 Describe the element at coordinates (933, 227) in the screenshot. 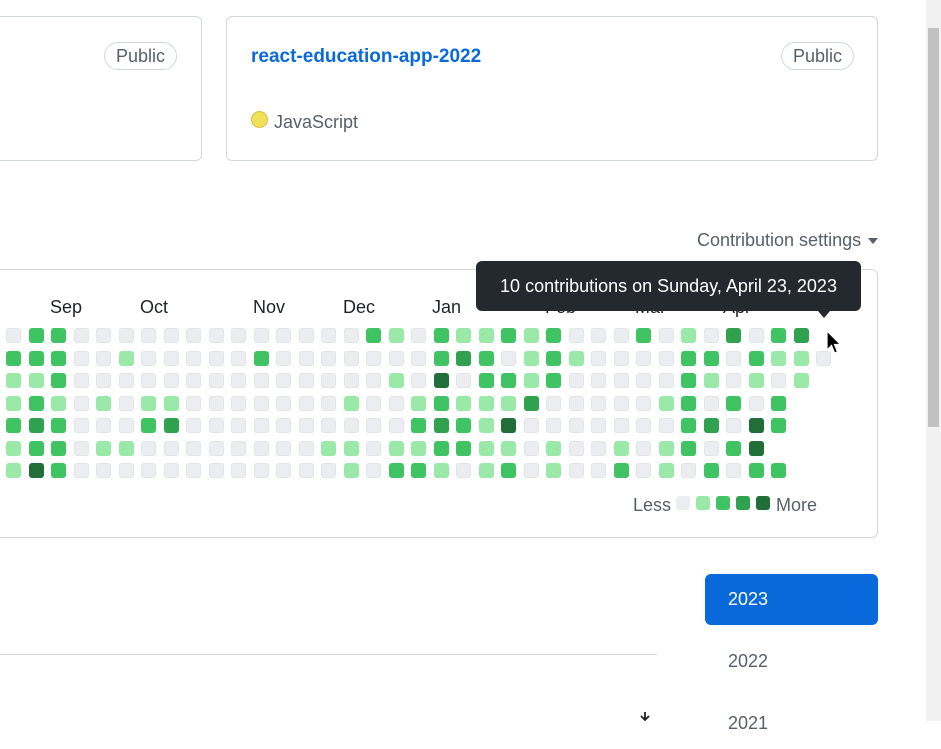

I see `scrollbar-thumb` at that location.